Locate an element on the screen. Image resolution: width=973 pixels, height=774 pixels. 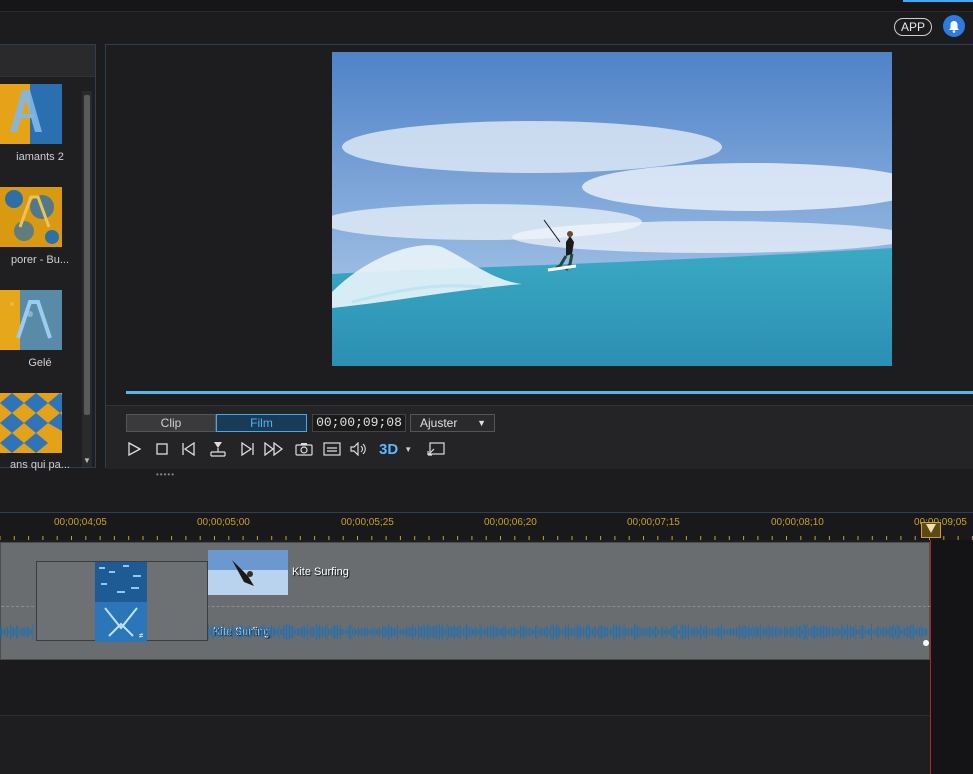
playhead-line is located at coordinates (930, 657).